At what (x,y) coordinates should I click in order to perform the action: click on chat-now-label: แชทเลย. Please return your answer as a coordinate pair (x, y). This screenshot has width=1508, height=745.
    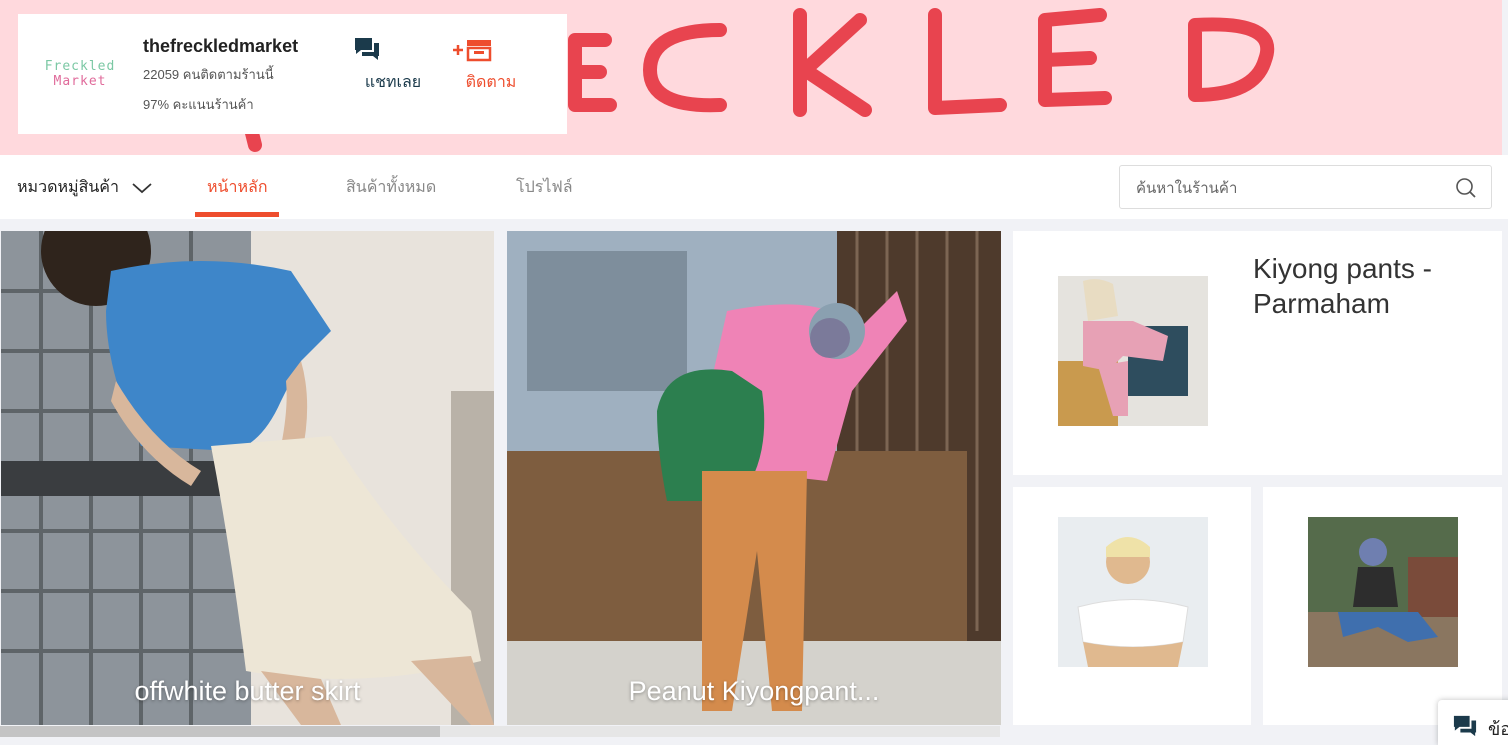
    Looking at the image, I should click on (393, 82).